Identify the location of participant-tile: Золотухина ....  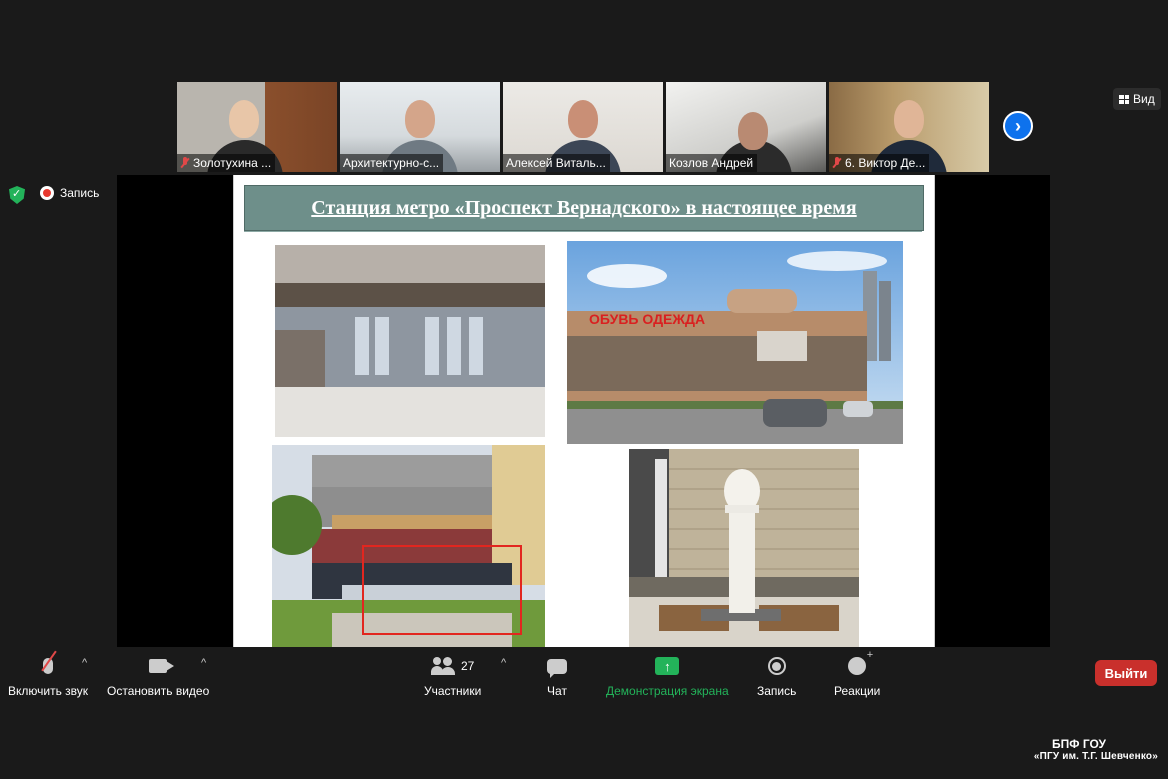
(257, 127).